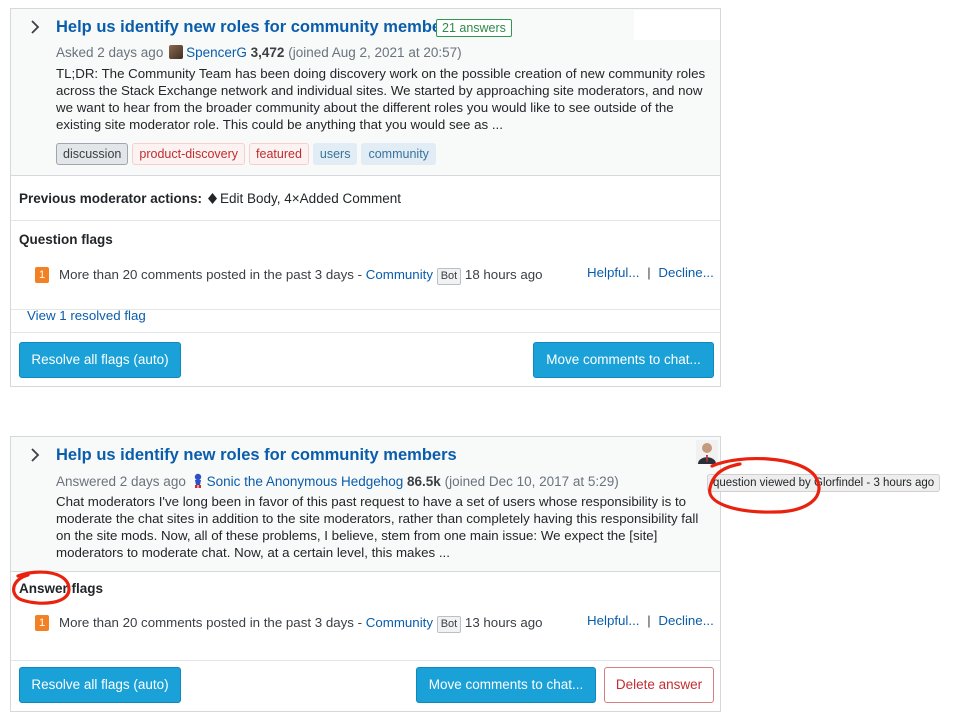  What do you see at coordinates (677, 25) in the screenshot?
I see `blank-area` at bounding box center [677, 25].